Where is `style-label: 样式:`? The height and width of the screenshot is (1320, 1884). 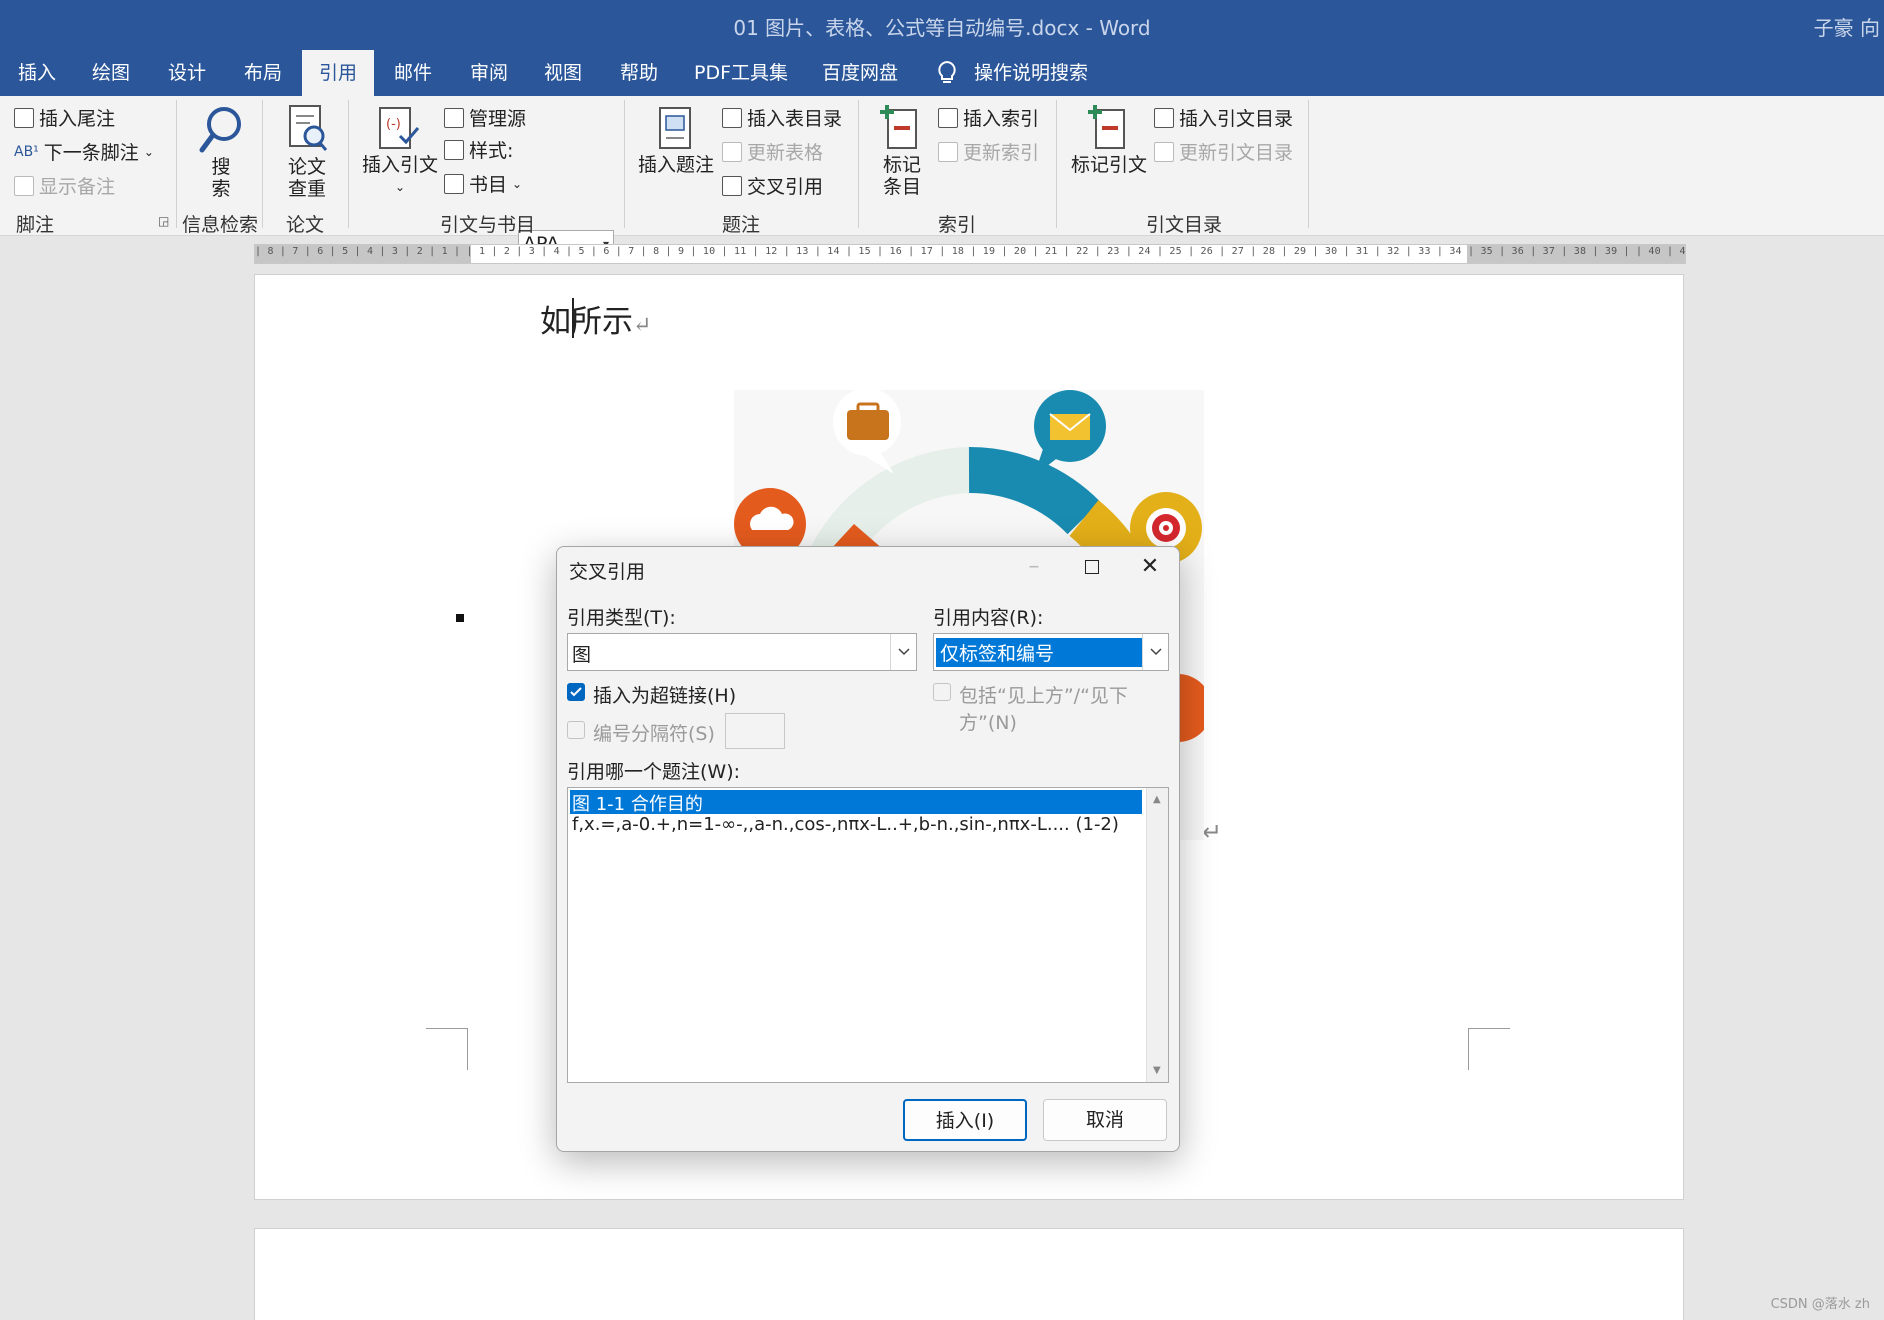 style-label: 样式: is located at coordinates (491, 151).